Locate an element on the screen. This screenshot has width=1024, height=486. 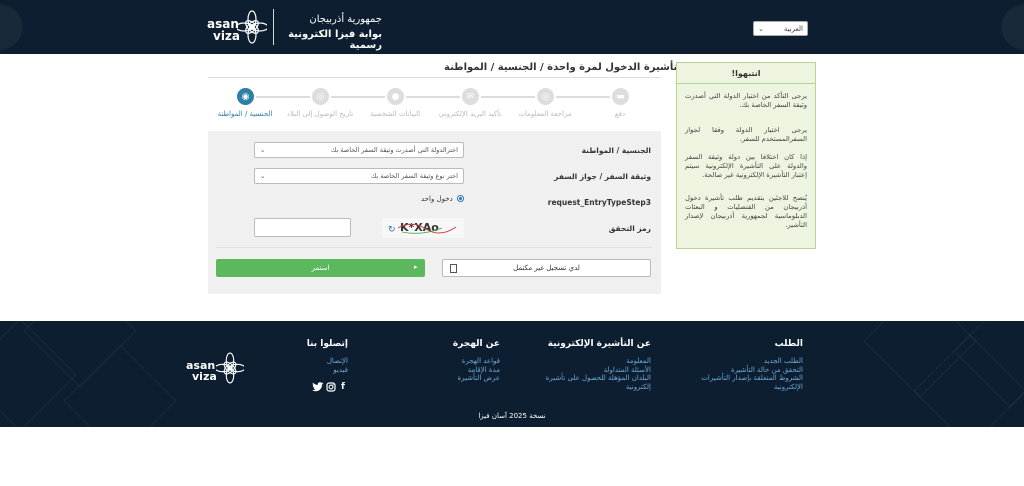
header-pattern is located at coordinates (512, 27).